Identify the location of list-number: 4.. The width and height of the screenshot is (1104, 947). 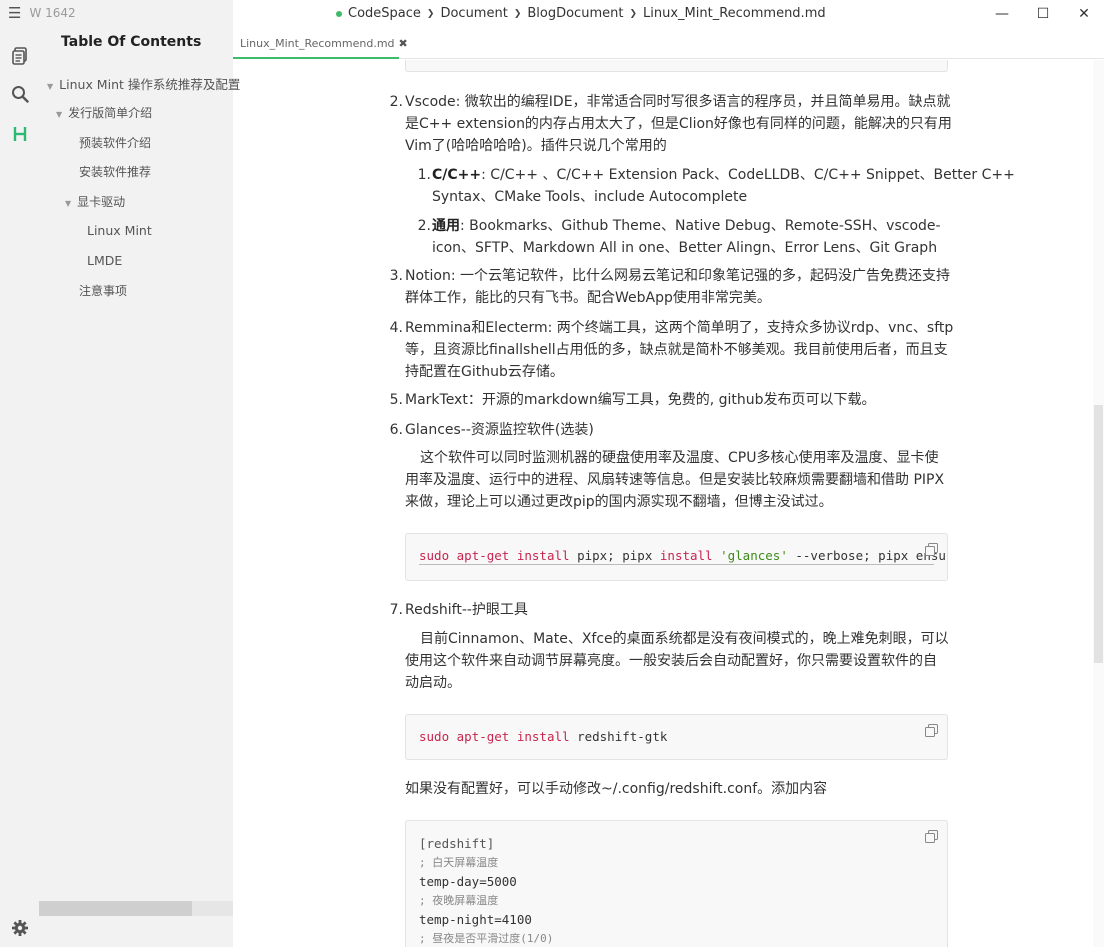
(396, 328).